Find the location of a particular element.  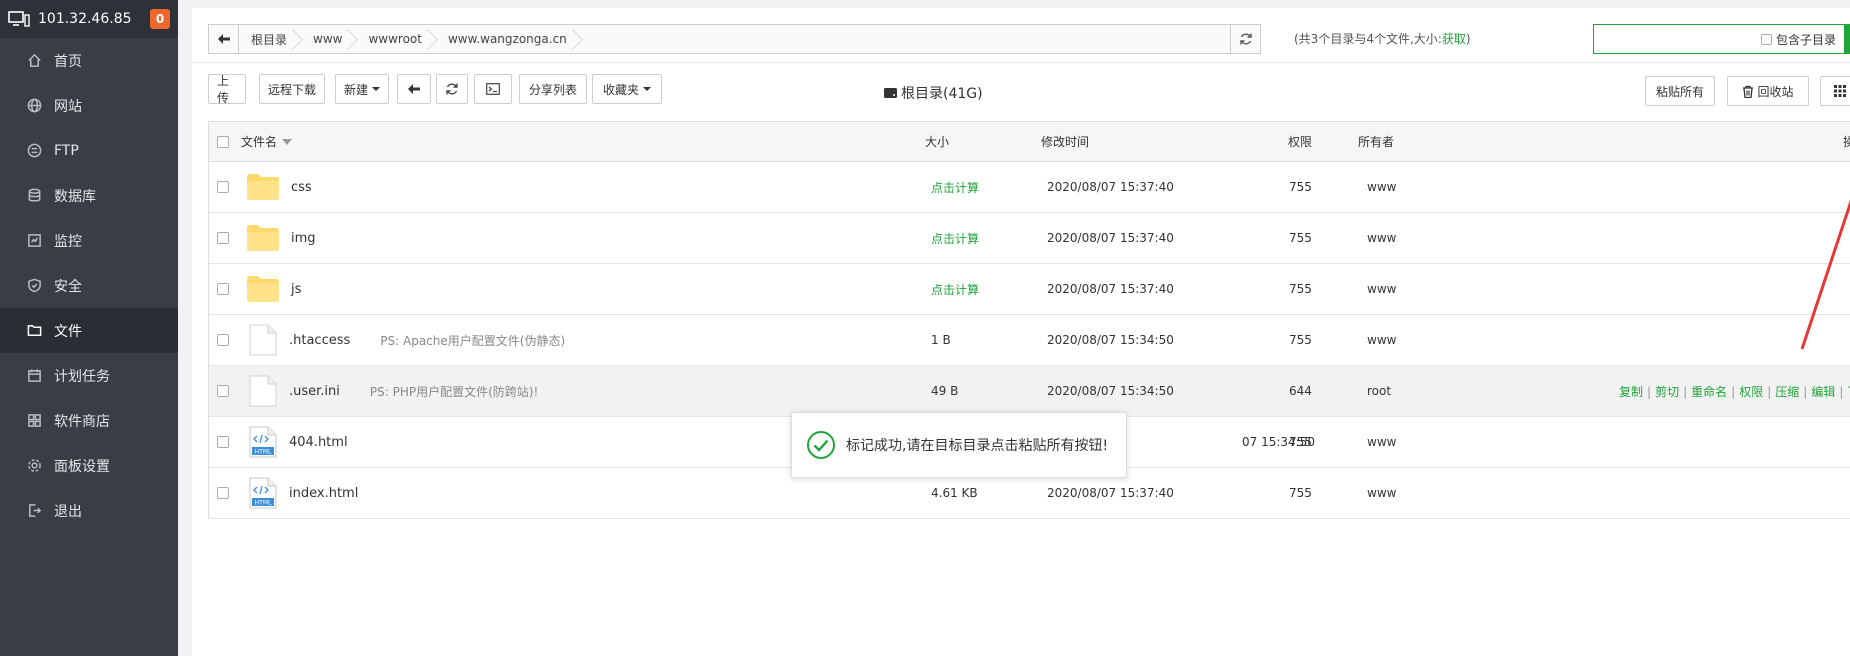

breadcrumb-root: 根目录 is located at coordinates (270, 39).